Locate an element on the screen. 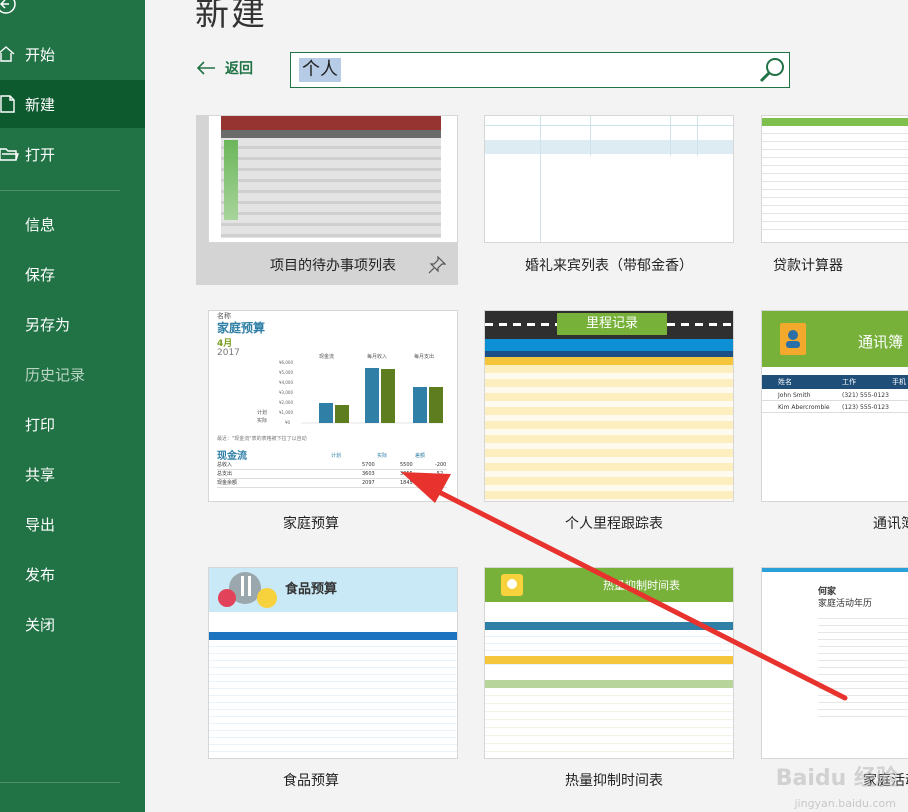 This screenshot has height=812, width=908. search-icon is located at coordinates (772, 70).